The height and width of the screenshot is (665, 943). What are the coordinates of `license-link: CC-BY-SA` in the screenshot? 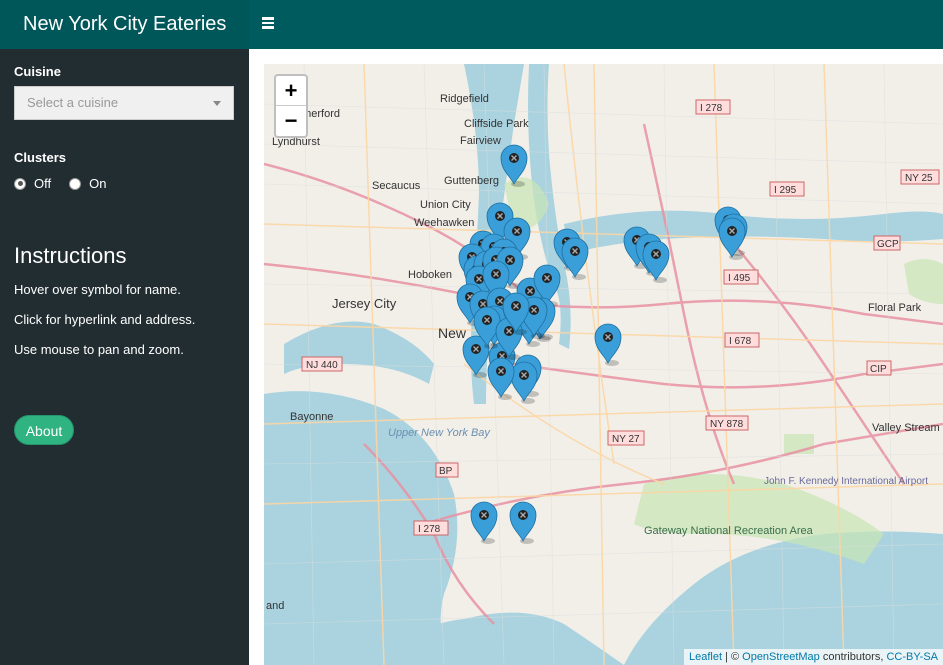 It's located at (912, 657).